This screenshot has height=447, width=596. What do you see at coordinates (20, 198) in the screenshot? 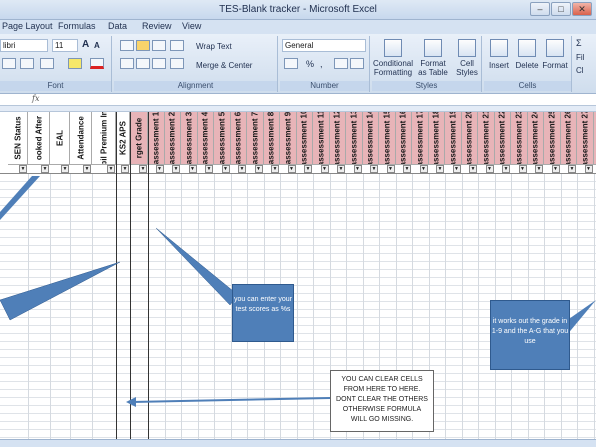
I see `top-left-arrow` at bounding box center [20, 198].